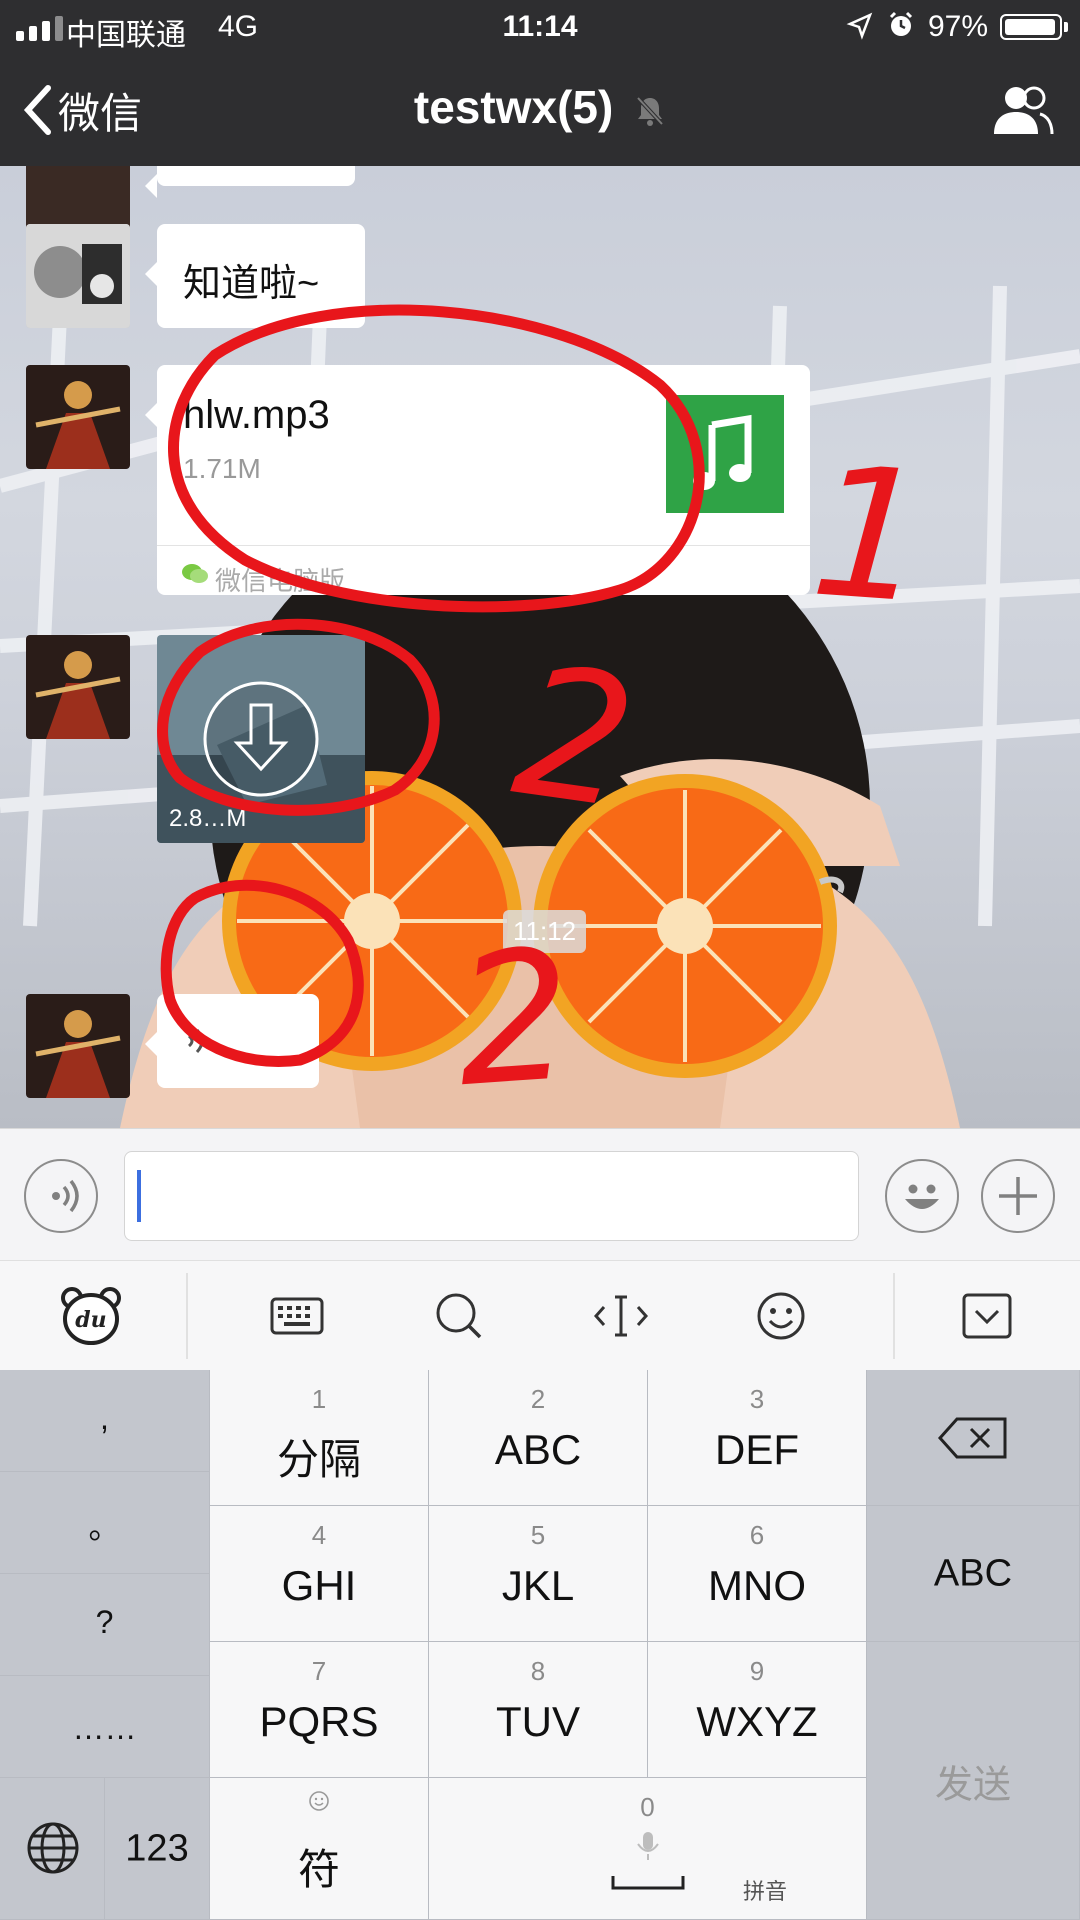 Image resolution: width=1080 pixels, height=1920 pixels. What do you see at coordinates (648, 1883) in the screenshot?
I see `space-bar-icon` at bounding box center [648, 1883].